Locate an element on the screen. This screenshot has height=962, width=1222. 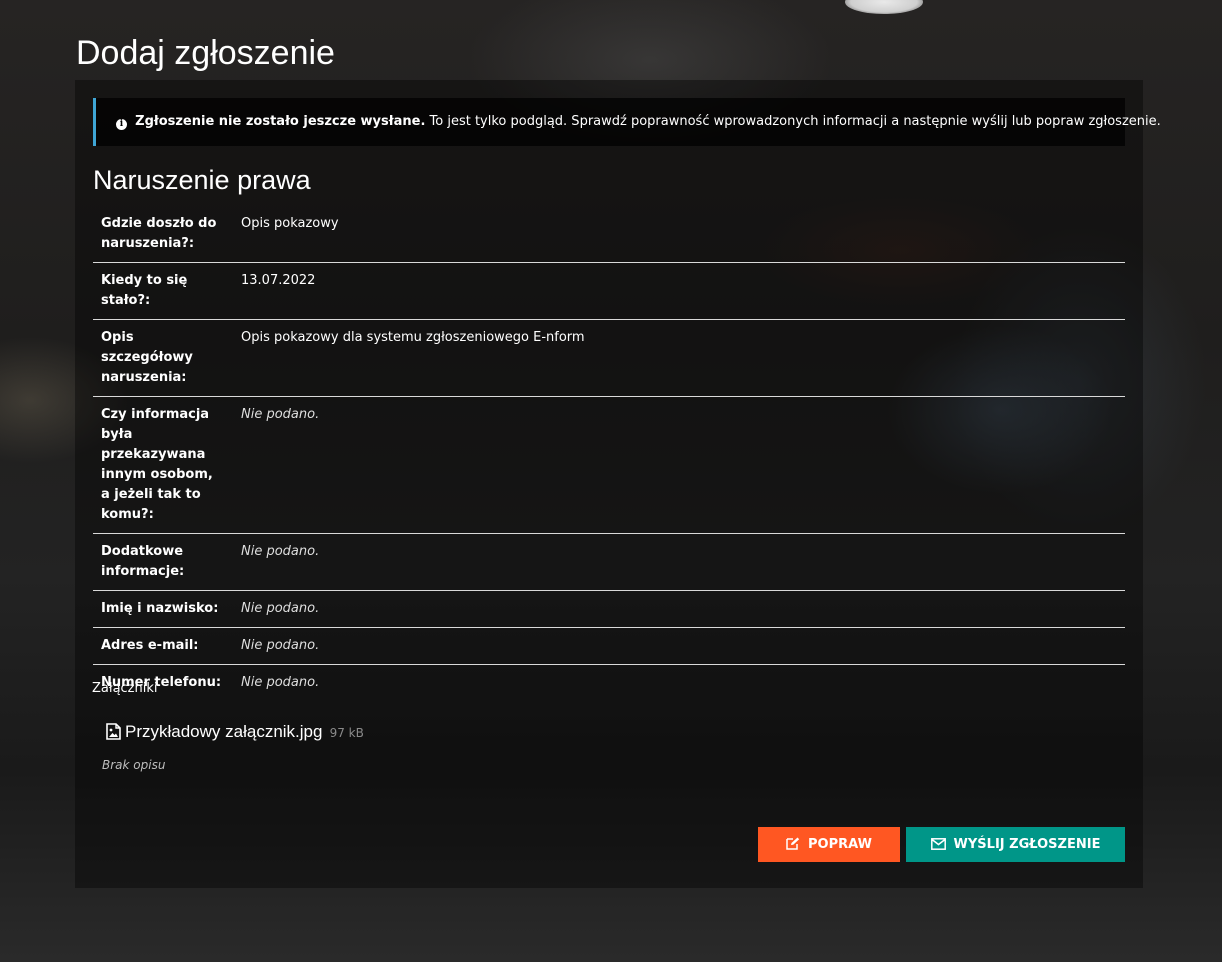
fix-button-label: POPRAW is located at coordinates (840, 844).